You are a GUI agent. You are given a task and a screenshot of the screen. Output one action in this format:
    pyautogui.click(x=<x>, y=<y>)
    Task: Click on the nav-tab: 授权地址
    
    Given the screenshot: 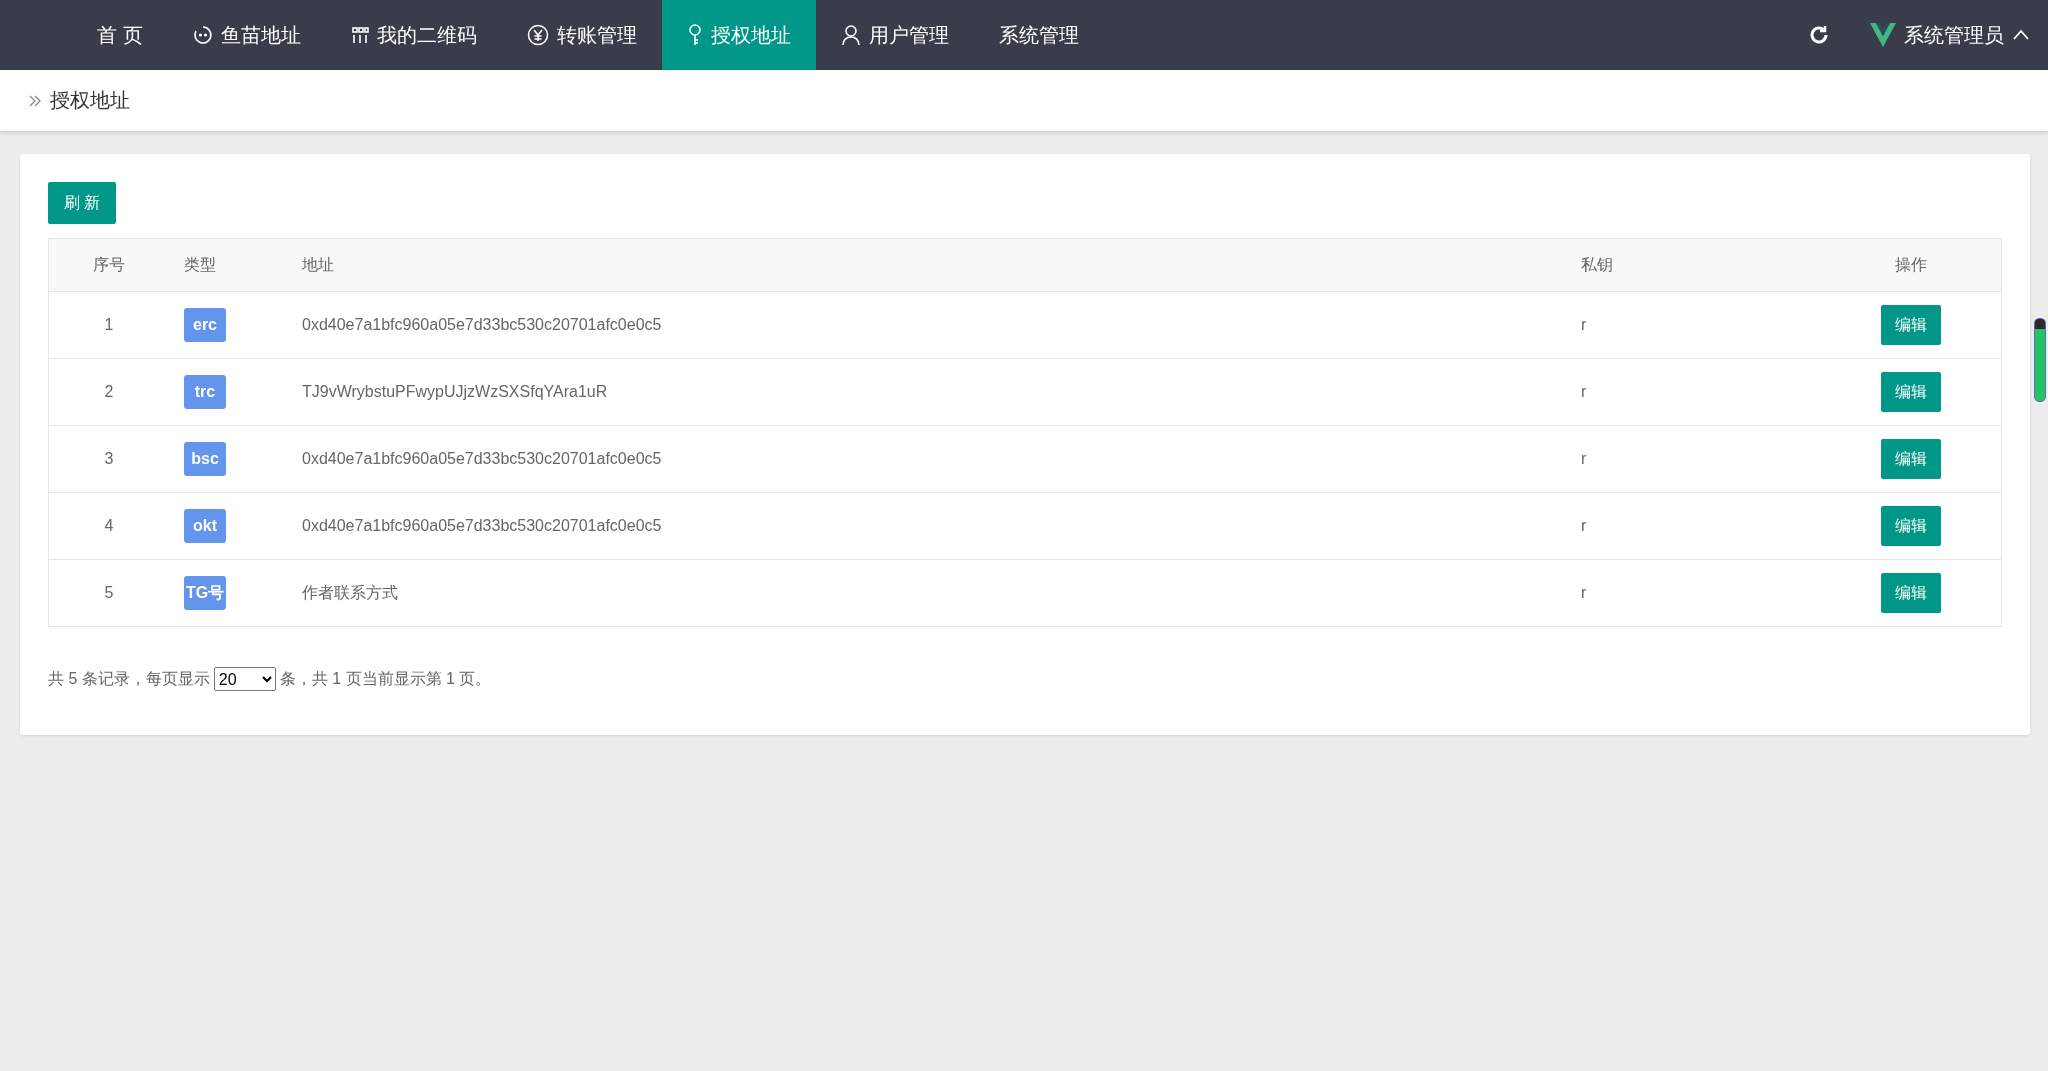 What is the action you would take?
    pyautogui.click(x=738, y=35)
    